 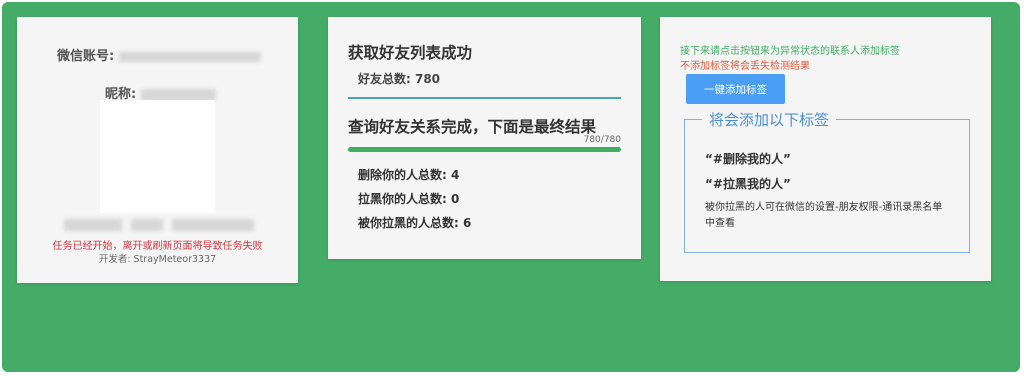 What do you see at coordinates (735, 89) in the screenshot?
I see `add-tags-button: 一键添加标签` at bounding box center [735, 89].